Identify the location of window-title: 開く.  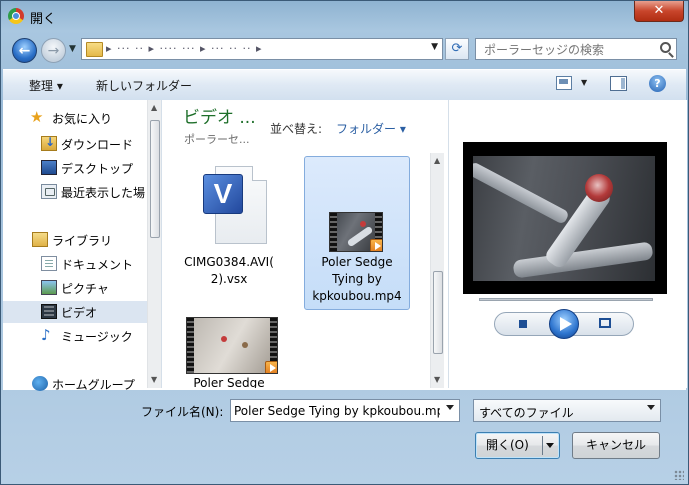
(43, 19).